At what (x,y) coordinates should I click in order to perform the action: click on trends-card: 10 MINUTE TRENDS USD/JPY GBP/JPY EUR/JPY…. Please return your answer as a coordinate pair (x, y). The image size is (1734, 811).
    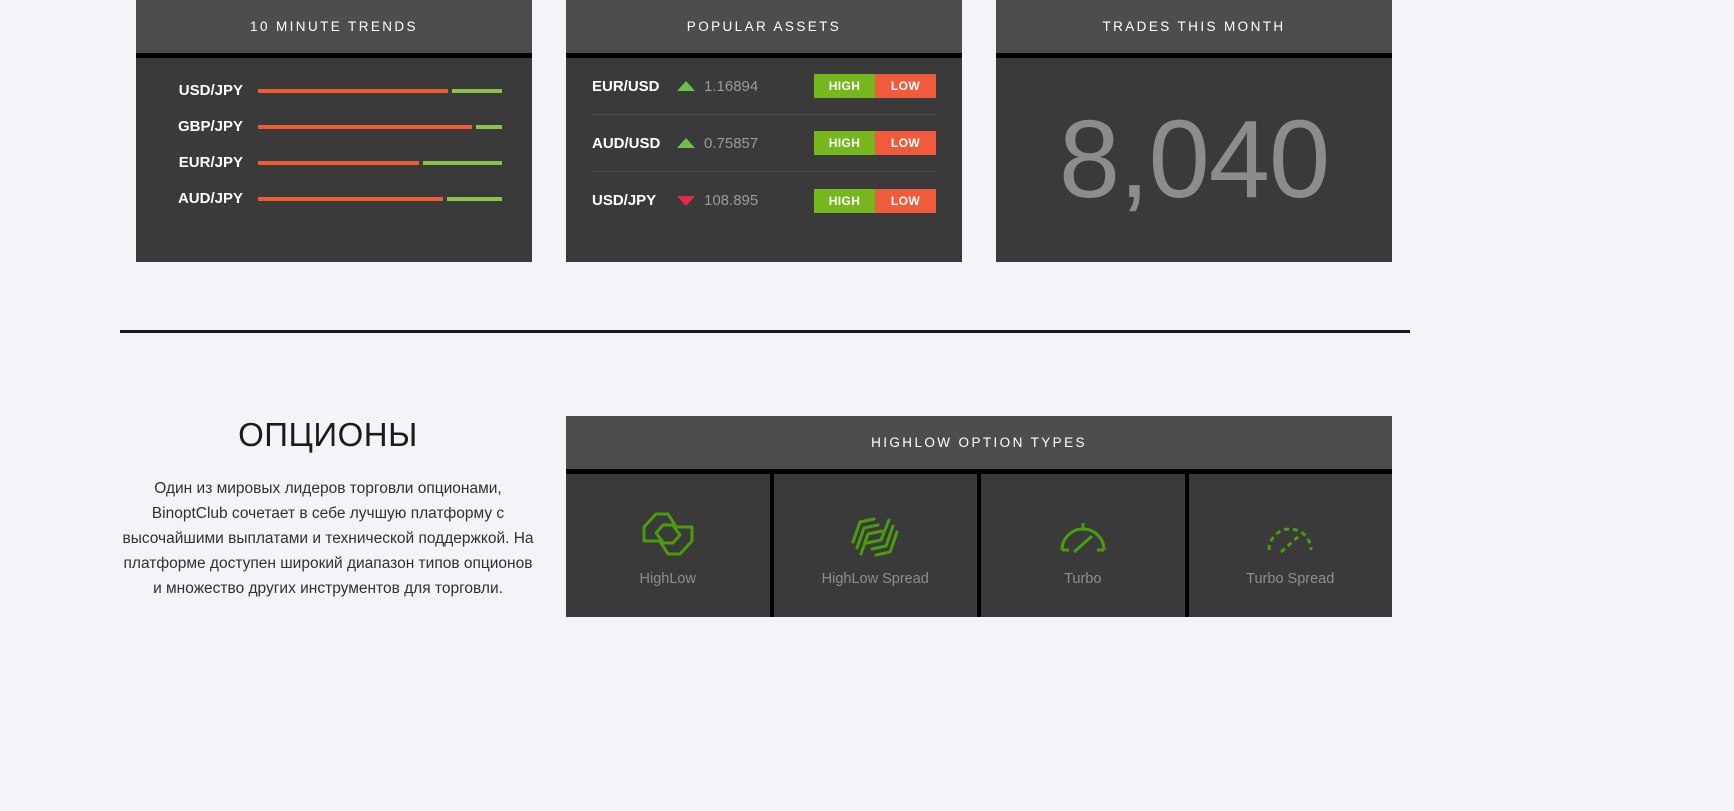
    Looking at the image, I should click on (334, 131).